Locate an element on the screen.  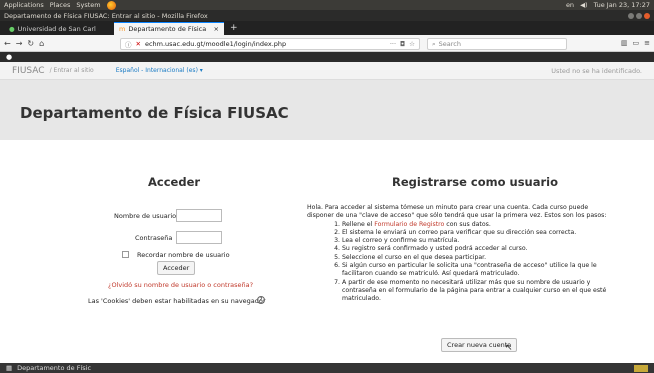
tab-usac: ● Universidad de San Carl is located at coordinates (59, 28).